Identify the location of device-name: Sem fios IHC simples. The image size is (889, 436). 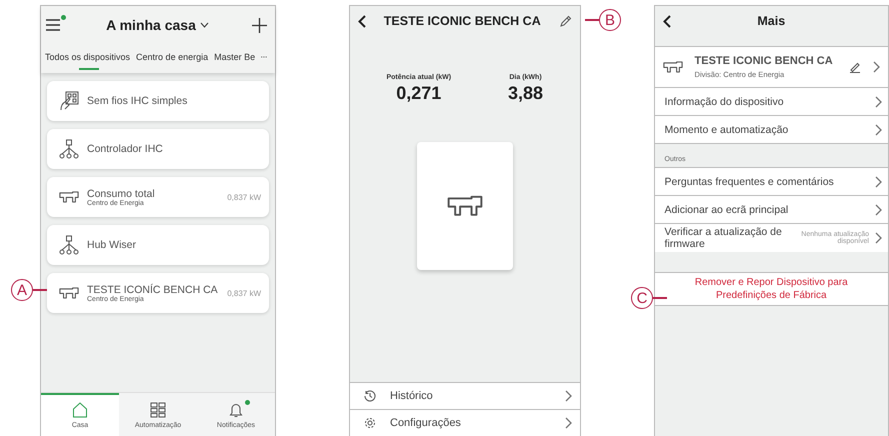
(137, 101).